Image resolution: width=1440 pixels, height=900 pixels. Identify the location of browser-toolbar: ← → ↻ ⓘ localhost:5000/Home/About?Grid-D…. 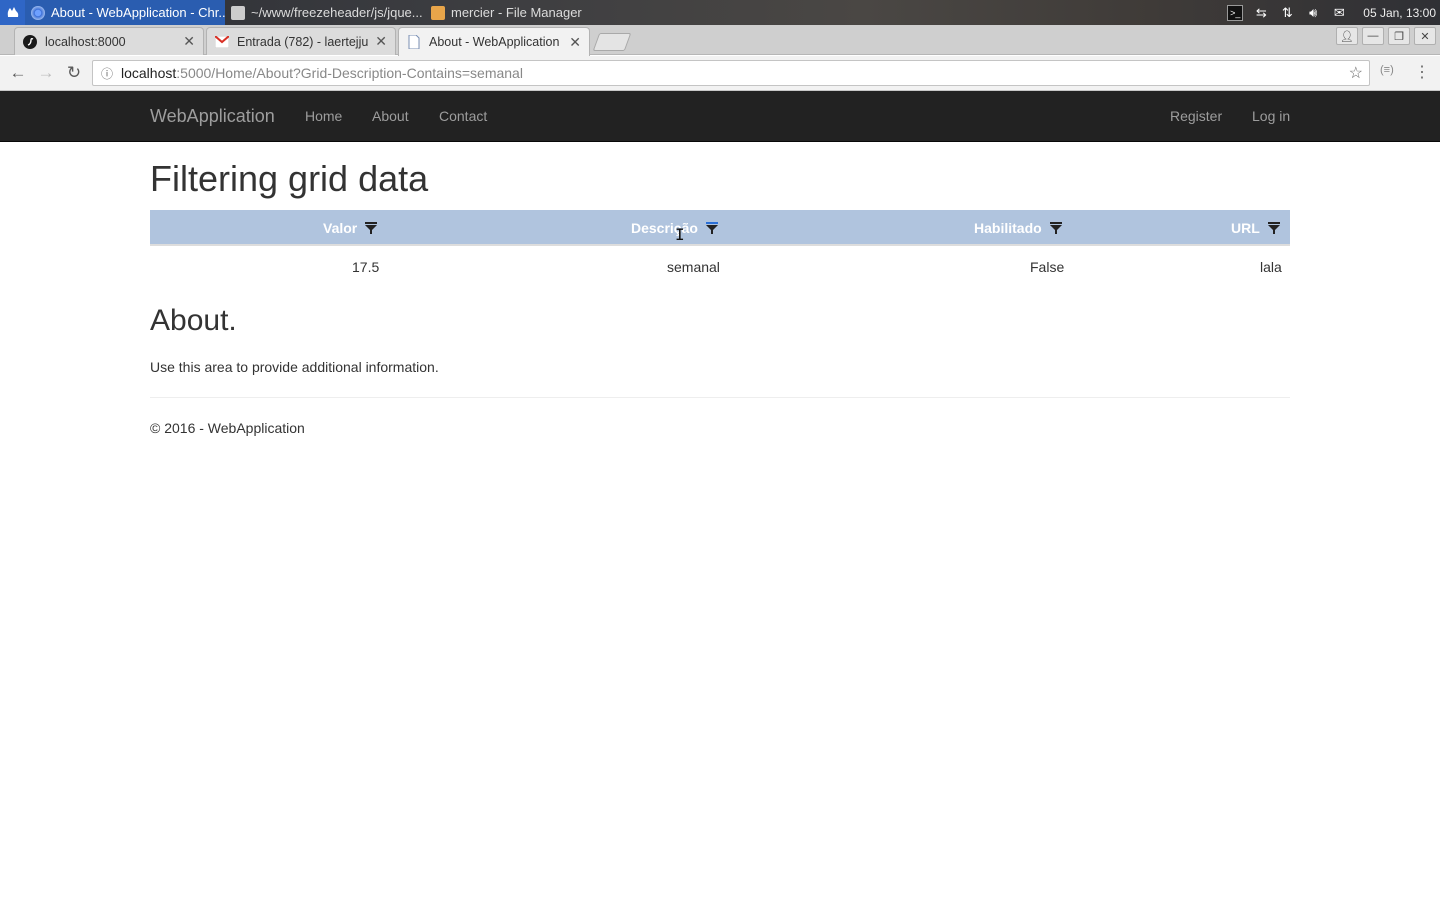
(720, 73).